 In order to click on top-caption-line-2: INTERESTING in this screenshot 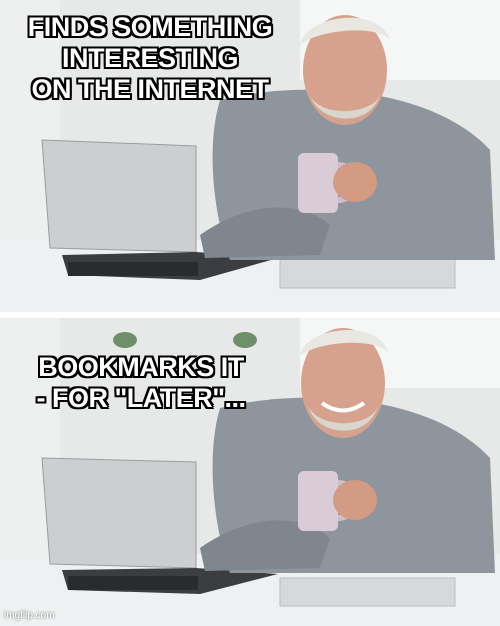, I will do `click(150, 58)`.